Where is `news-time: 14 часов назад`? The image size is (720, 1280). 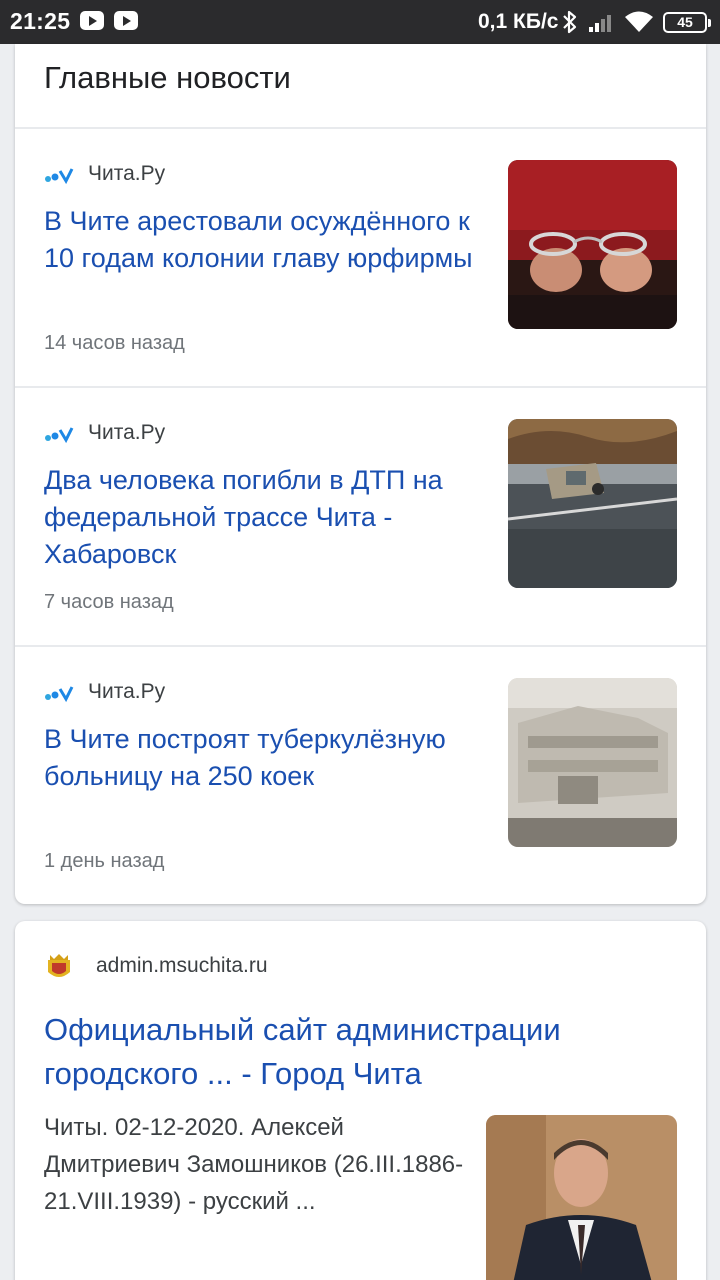 news-time: 14 часов назад is located at coordinates (114, 343).